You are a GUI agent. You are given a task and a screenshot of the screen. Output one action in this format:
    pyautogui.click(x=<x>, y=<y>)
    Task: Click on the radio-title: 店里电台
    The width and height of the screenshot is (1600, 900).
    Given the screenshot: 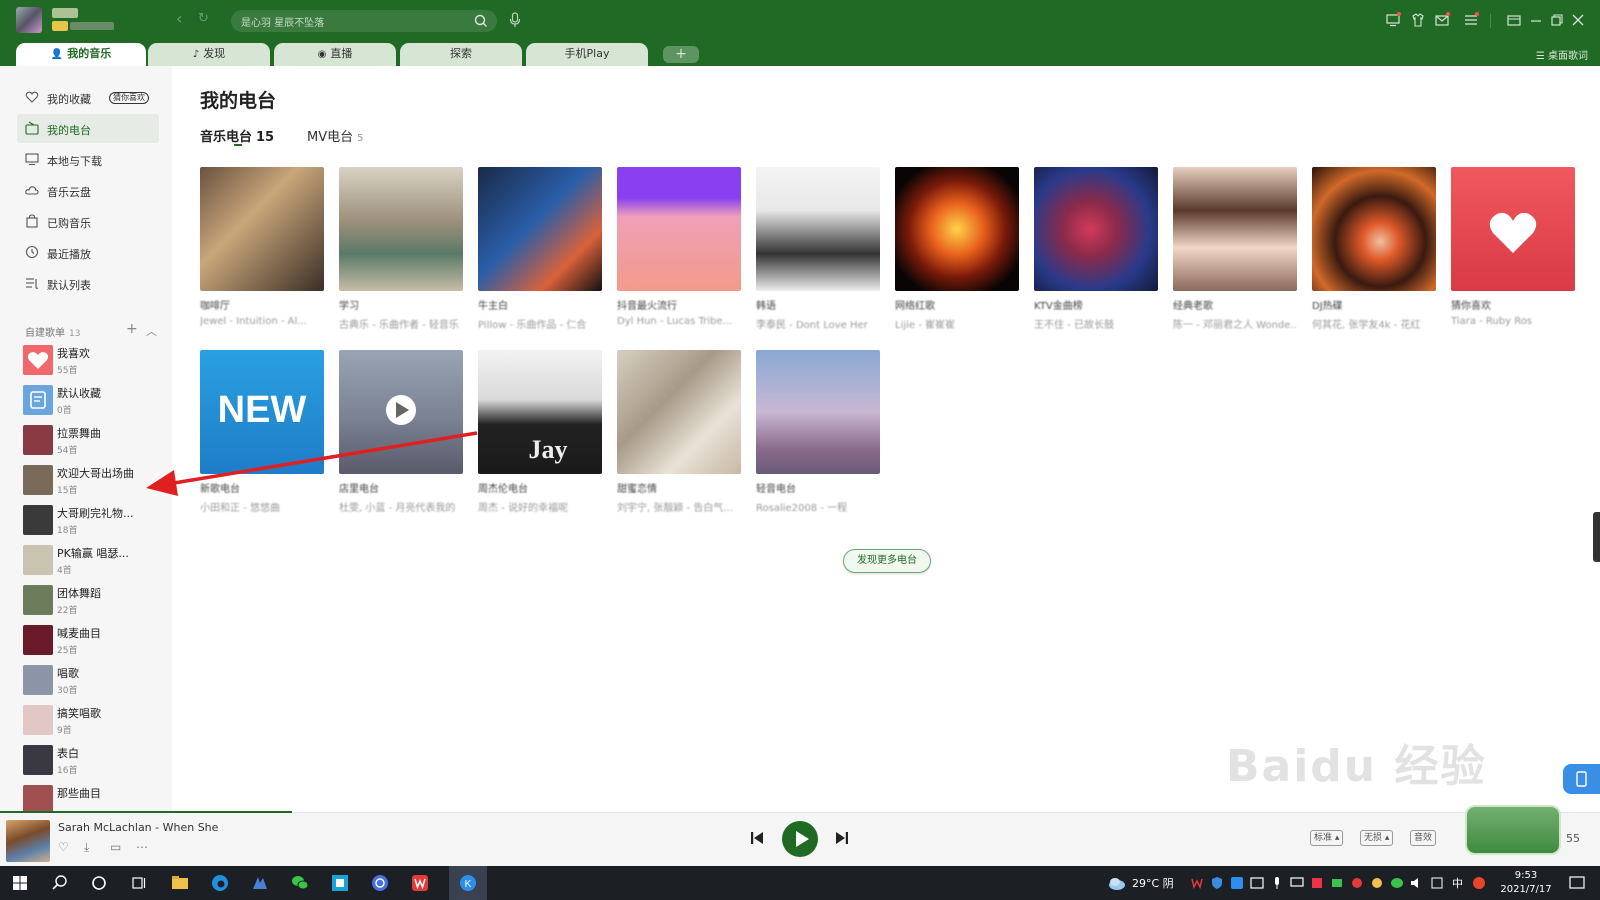 What is the action you would take?
    pyautogui.click(x=401, y=487)
    